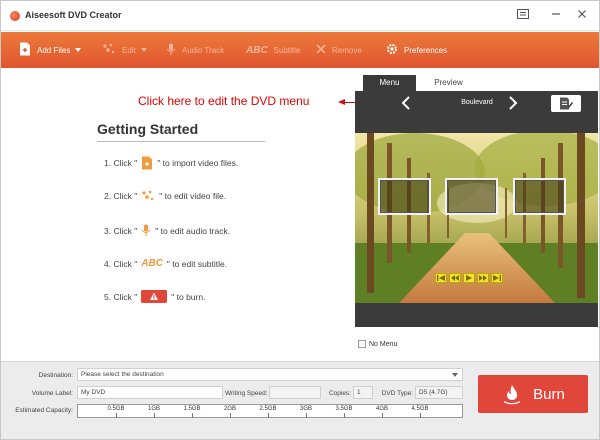 The width and height of the screenshot is (600, 440). What do you see at coordinates (121, 263) in the screenshot?
I see `step-prefix: 4. Click "` at bounding box center [121, 263].